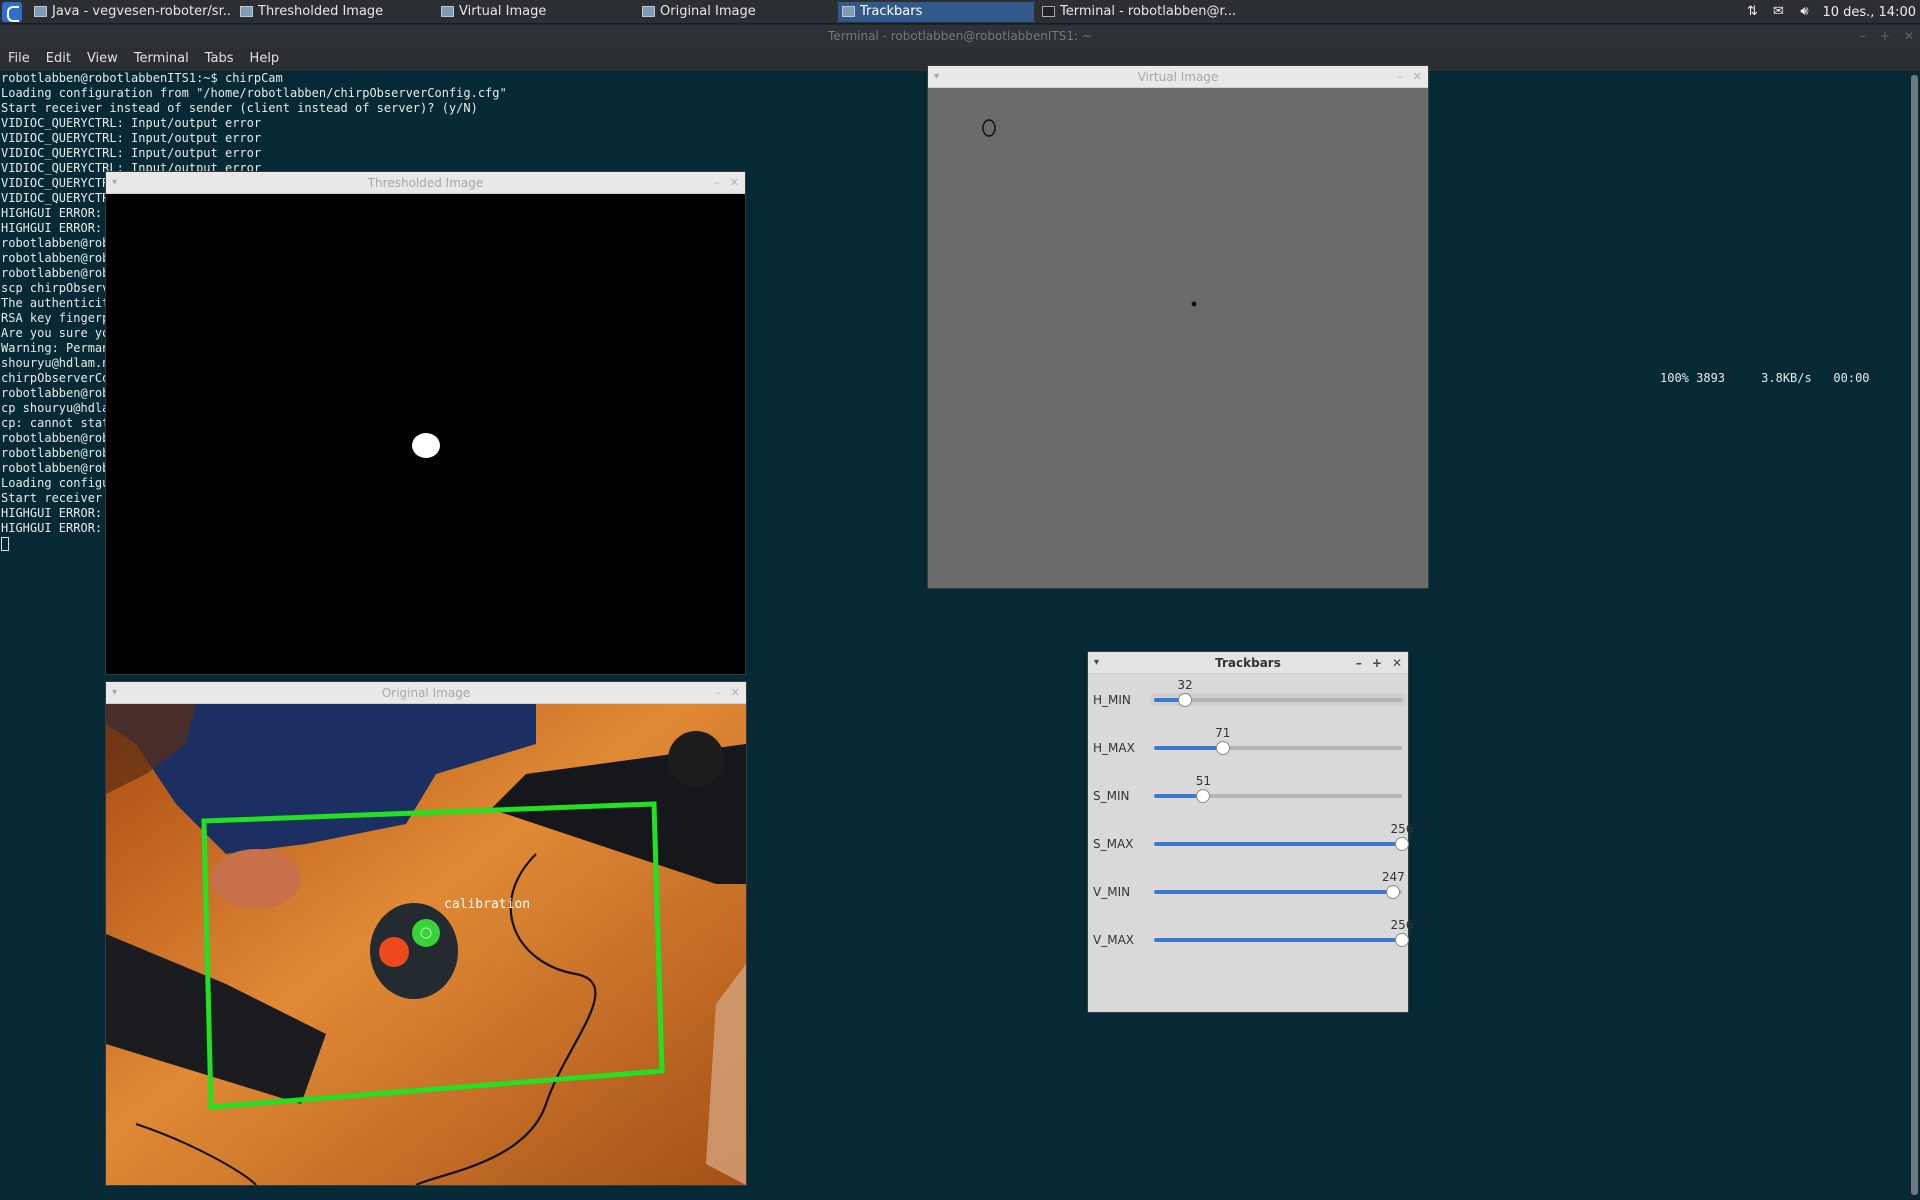 The height and width of the screenshot is (1200, 1920). Describe the element at coordinates (161, 59) in the screenshot. I see `menu-terminal: Terminal` at that location.